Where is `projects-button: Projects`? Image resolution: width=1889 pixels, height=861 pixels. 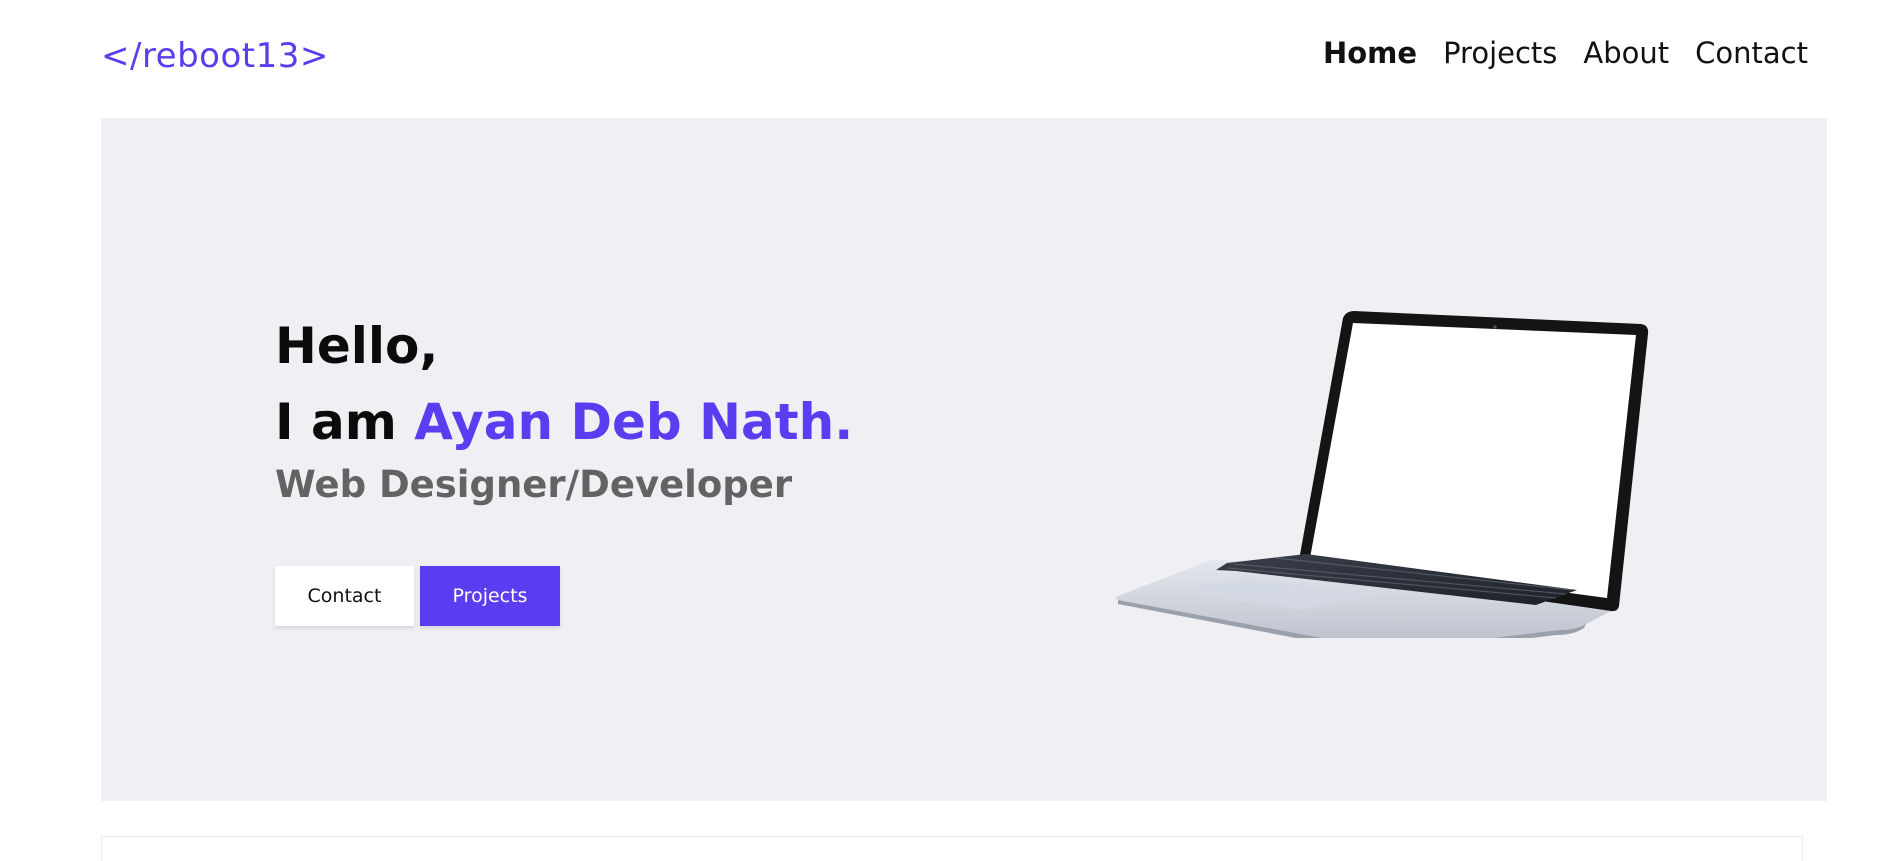
projects-button: Projects is located at coordinates (490, 596).